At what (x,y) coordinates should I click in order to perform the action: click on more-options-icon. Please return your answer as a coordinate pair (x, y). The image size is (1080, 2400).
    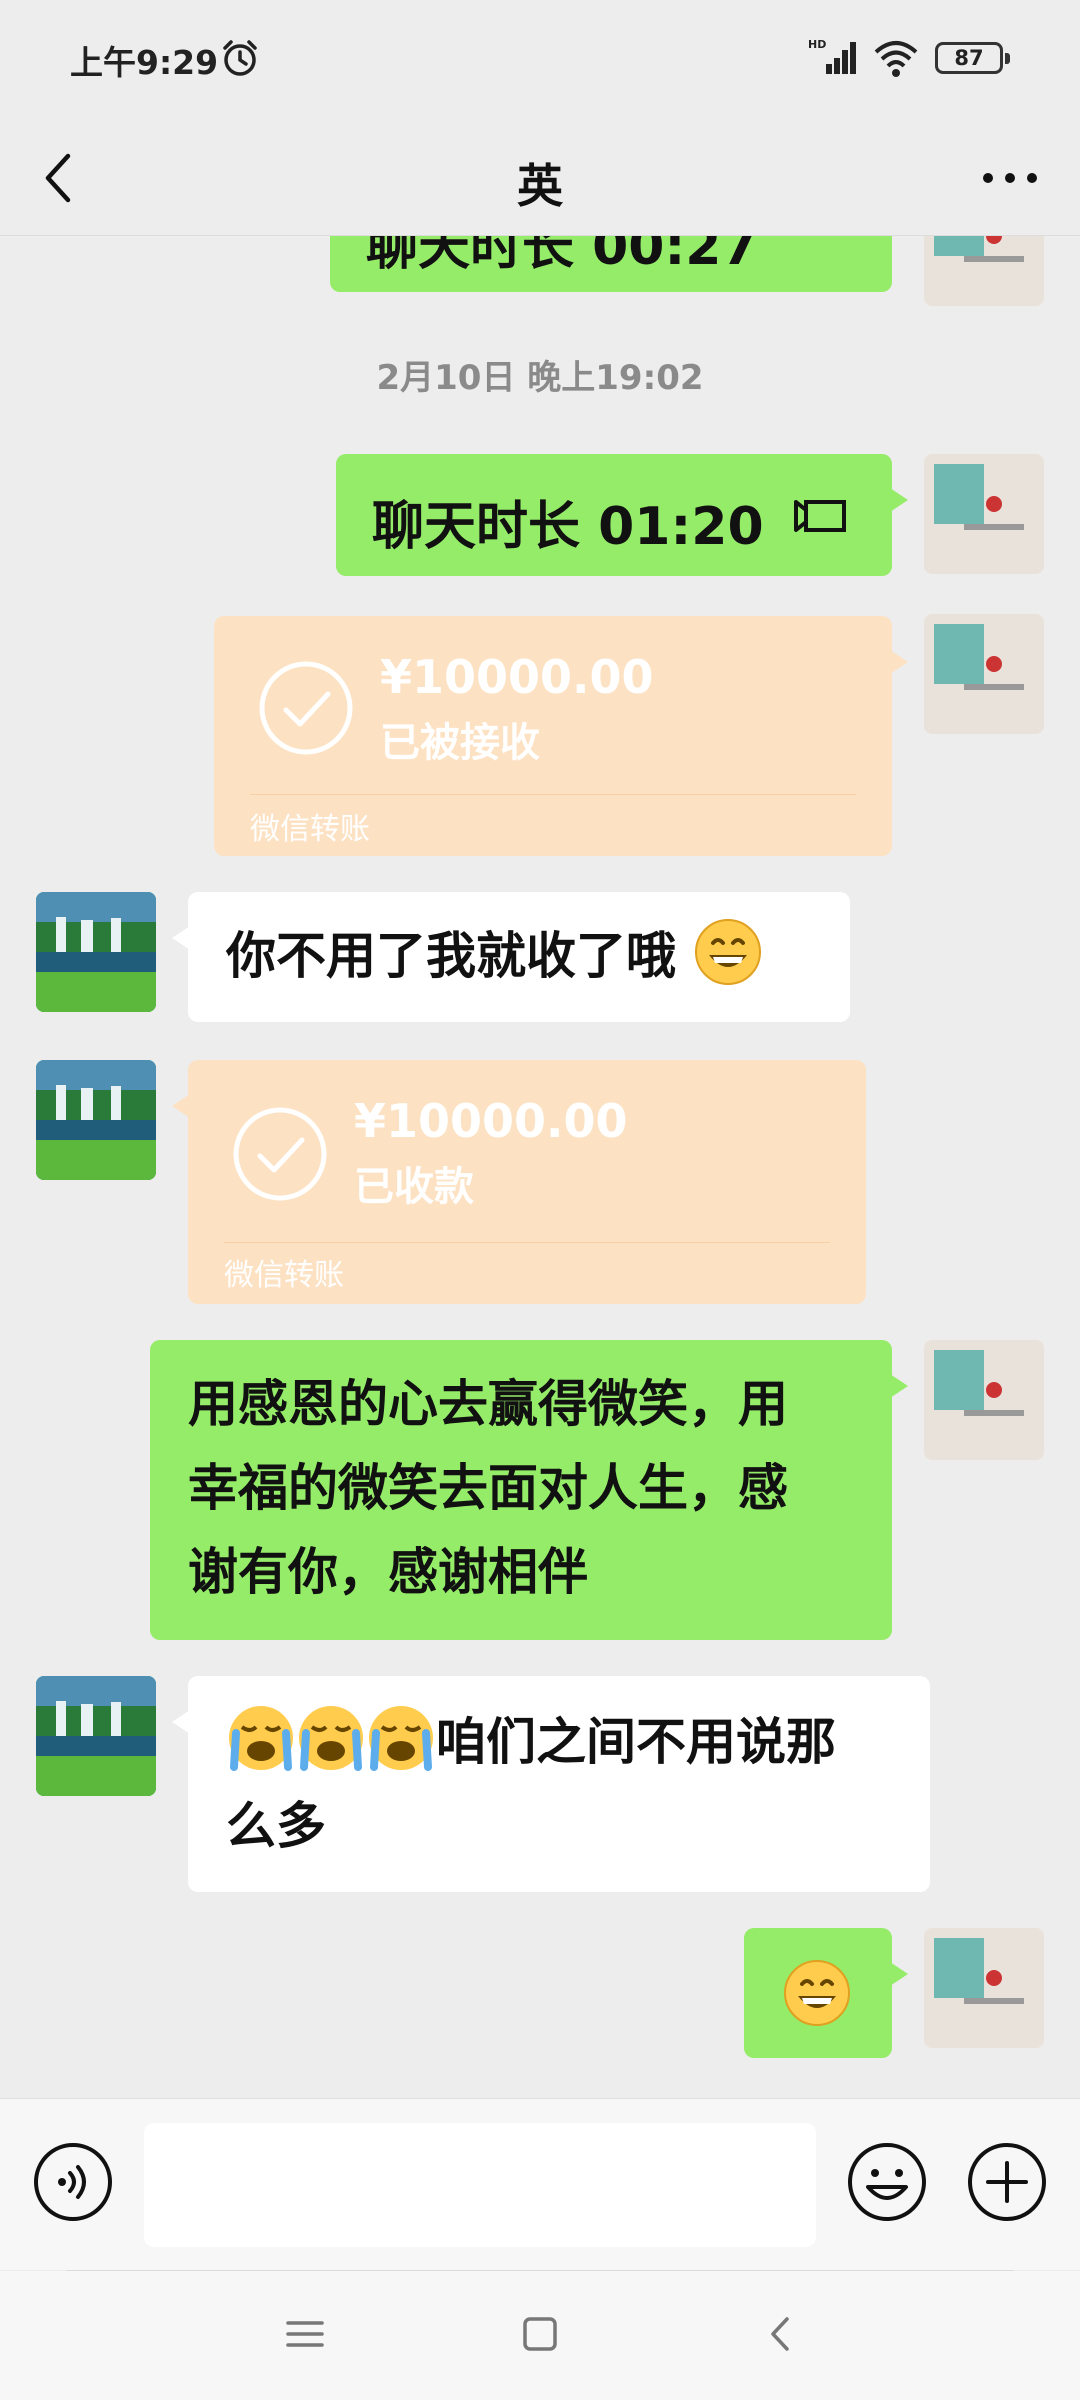
    Looking at the image, I should click on (1010, 178).